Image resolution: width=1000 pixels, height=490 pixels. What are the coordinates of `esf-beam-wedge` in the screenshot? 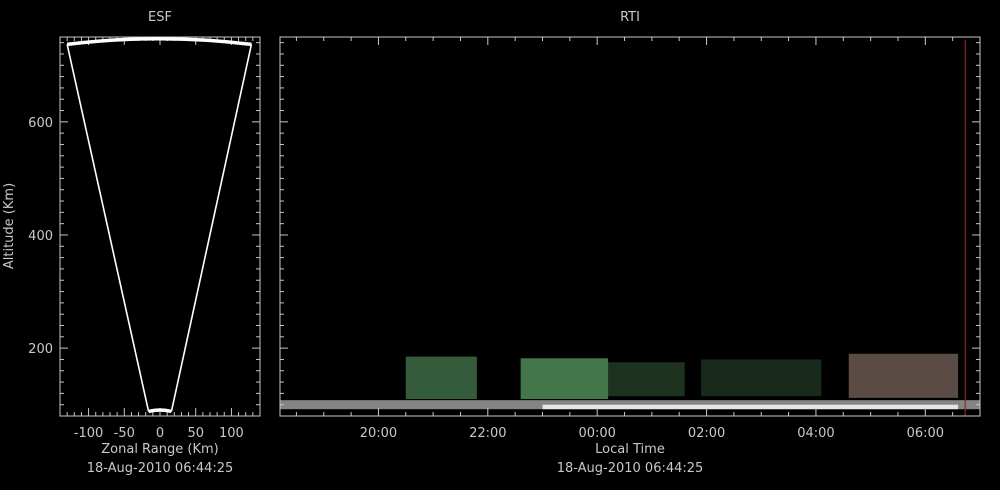 It's located at (159, 225).